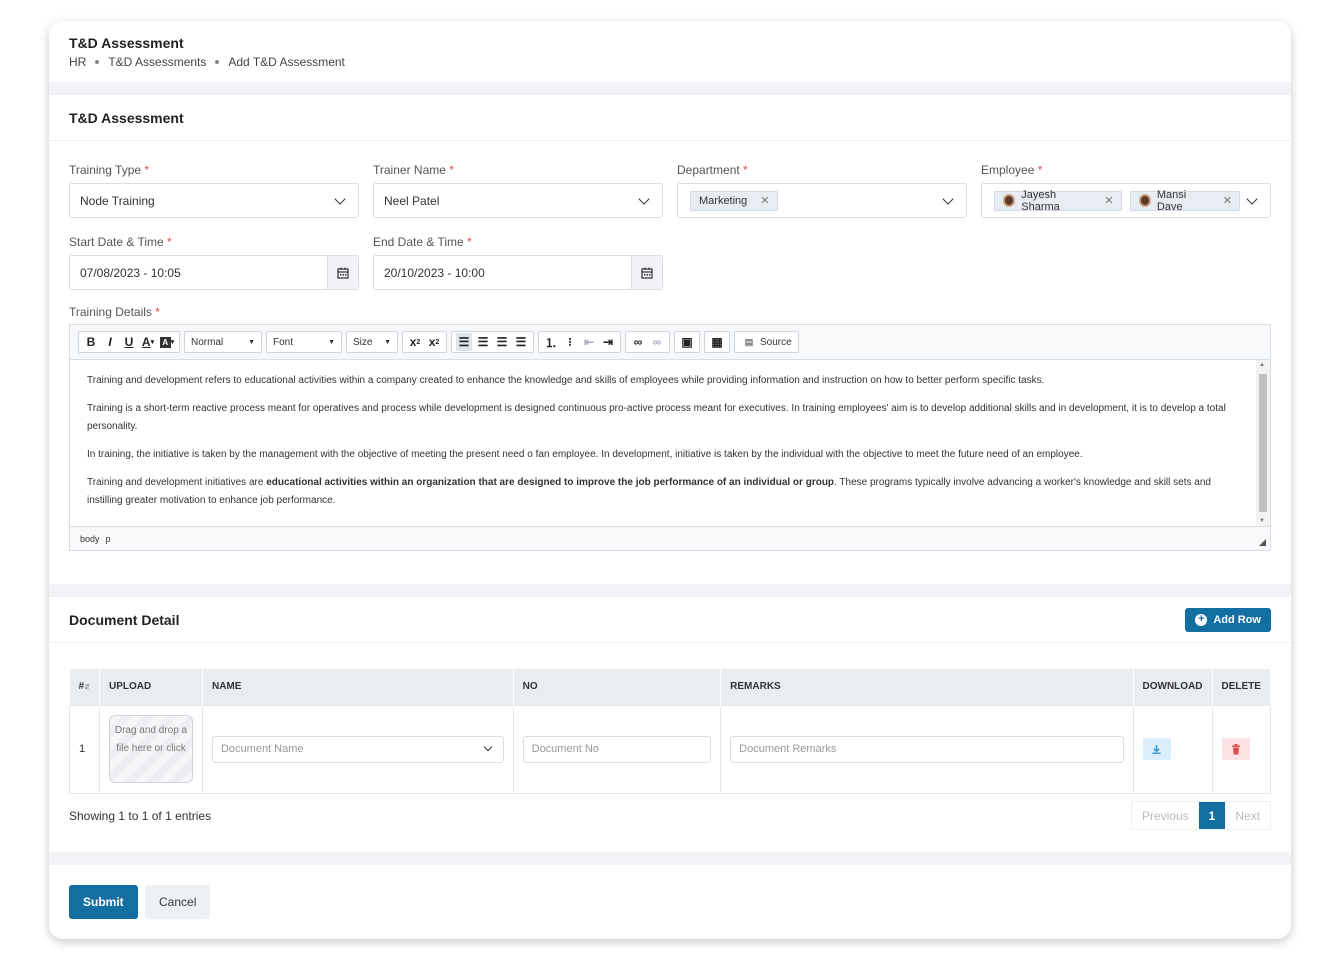  I want to click on employee-tag: Mansi Dave ✕, so click(1184, 201).